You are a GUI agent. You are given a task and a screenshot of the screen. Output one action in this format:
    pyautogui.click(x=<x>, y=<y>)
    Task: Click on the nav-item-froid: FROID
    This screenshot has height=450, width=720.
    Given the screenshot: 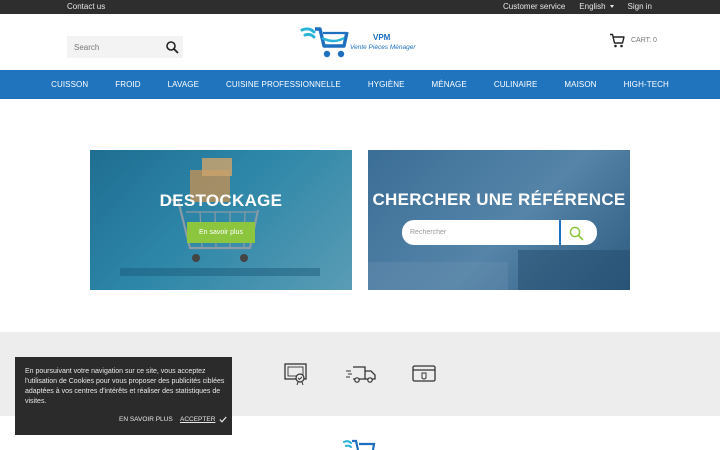 What is the action you would take?
    pyautogui.click(x=127, y=84)
    